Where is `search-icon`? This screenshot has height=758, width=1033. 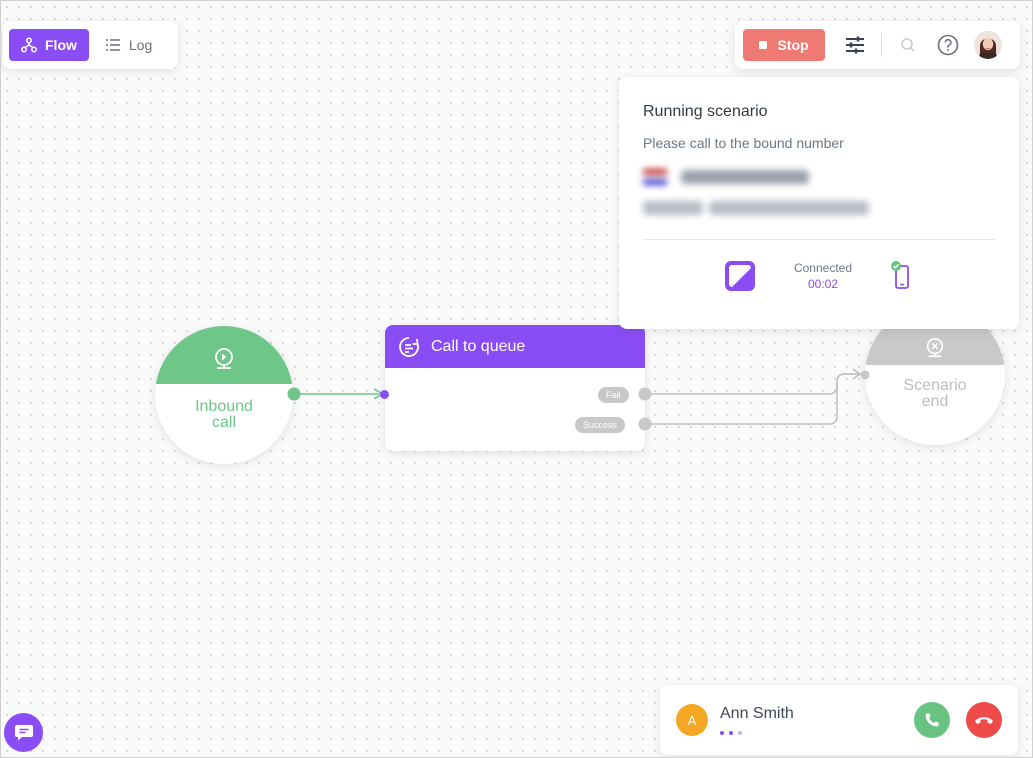 search-icon is located at coordinates (908, 45).